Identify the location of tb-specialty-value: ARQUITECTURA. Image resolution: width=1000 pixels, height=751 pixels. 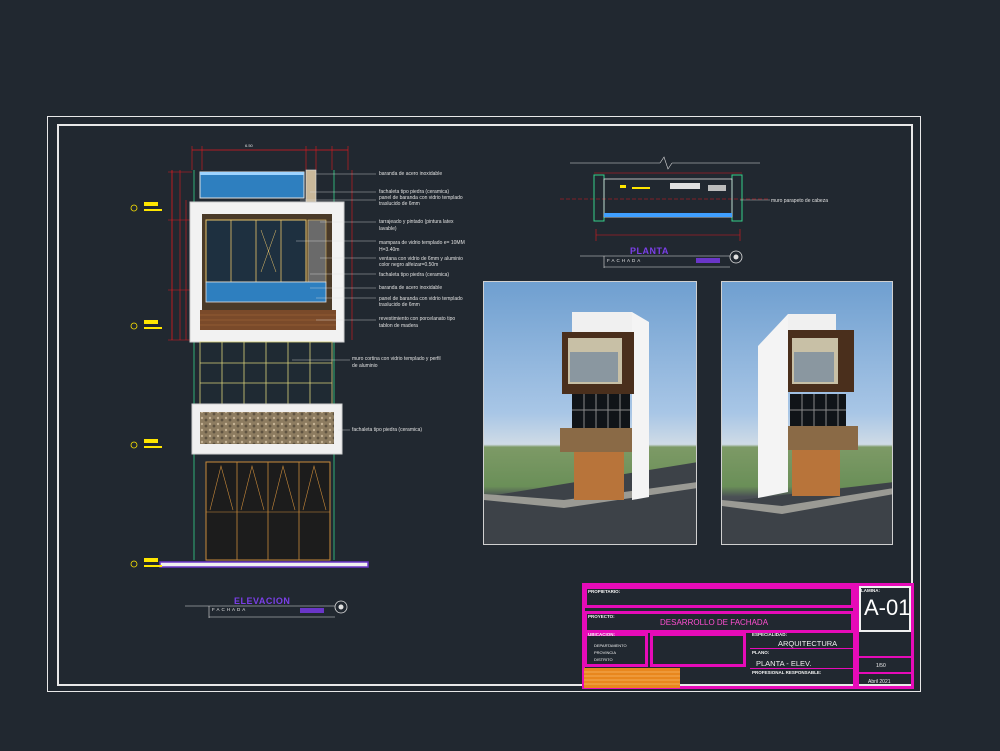
(808, 643).